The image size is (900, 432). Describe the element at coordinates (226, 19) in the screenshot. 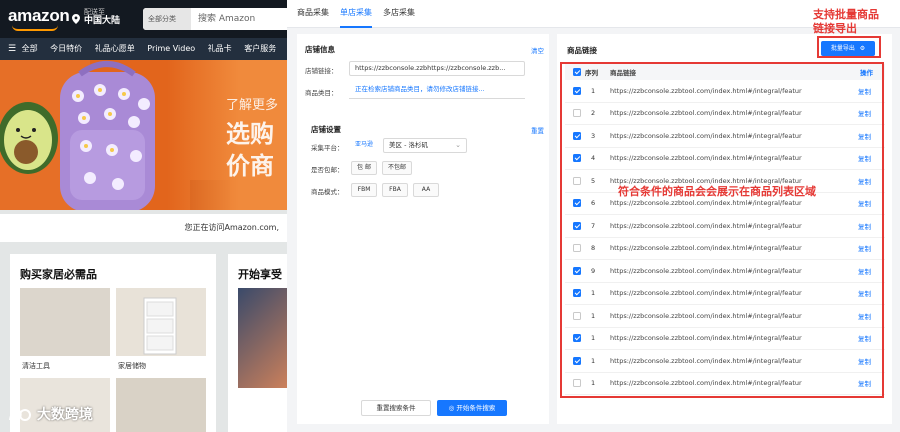

I see `amazon-search-input: 搜索 Amazon` at that location.